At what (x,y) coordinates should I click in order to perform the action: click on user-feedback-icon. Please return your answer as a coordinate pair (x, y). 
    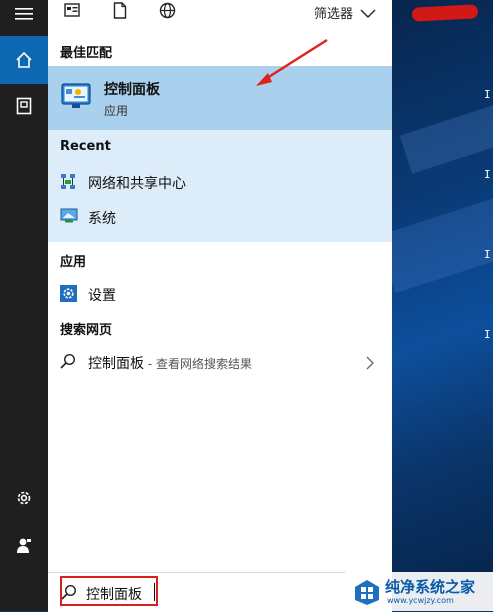
    Looking at the image, I should click on (24, 545).